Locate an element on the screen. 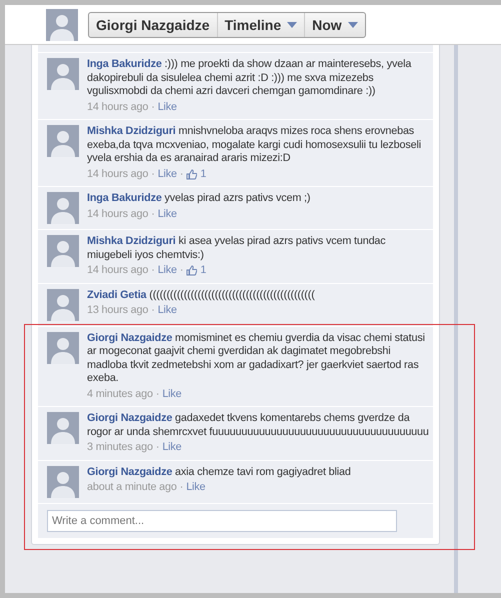 This screenshot has height=598, width=501. comment-text: Mishka Dzidziguri mnishvneloba araqvs mizes roca shens erovnebas exeba,da tqva mcxveniao, mogalate kargi cudi homosexsulii tu lezboseli yvela ershia da es aranairad araris mizezi:D is located at coordinates (254, 145).